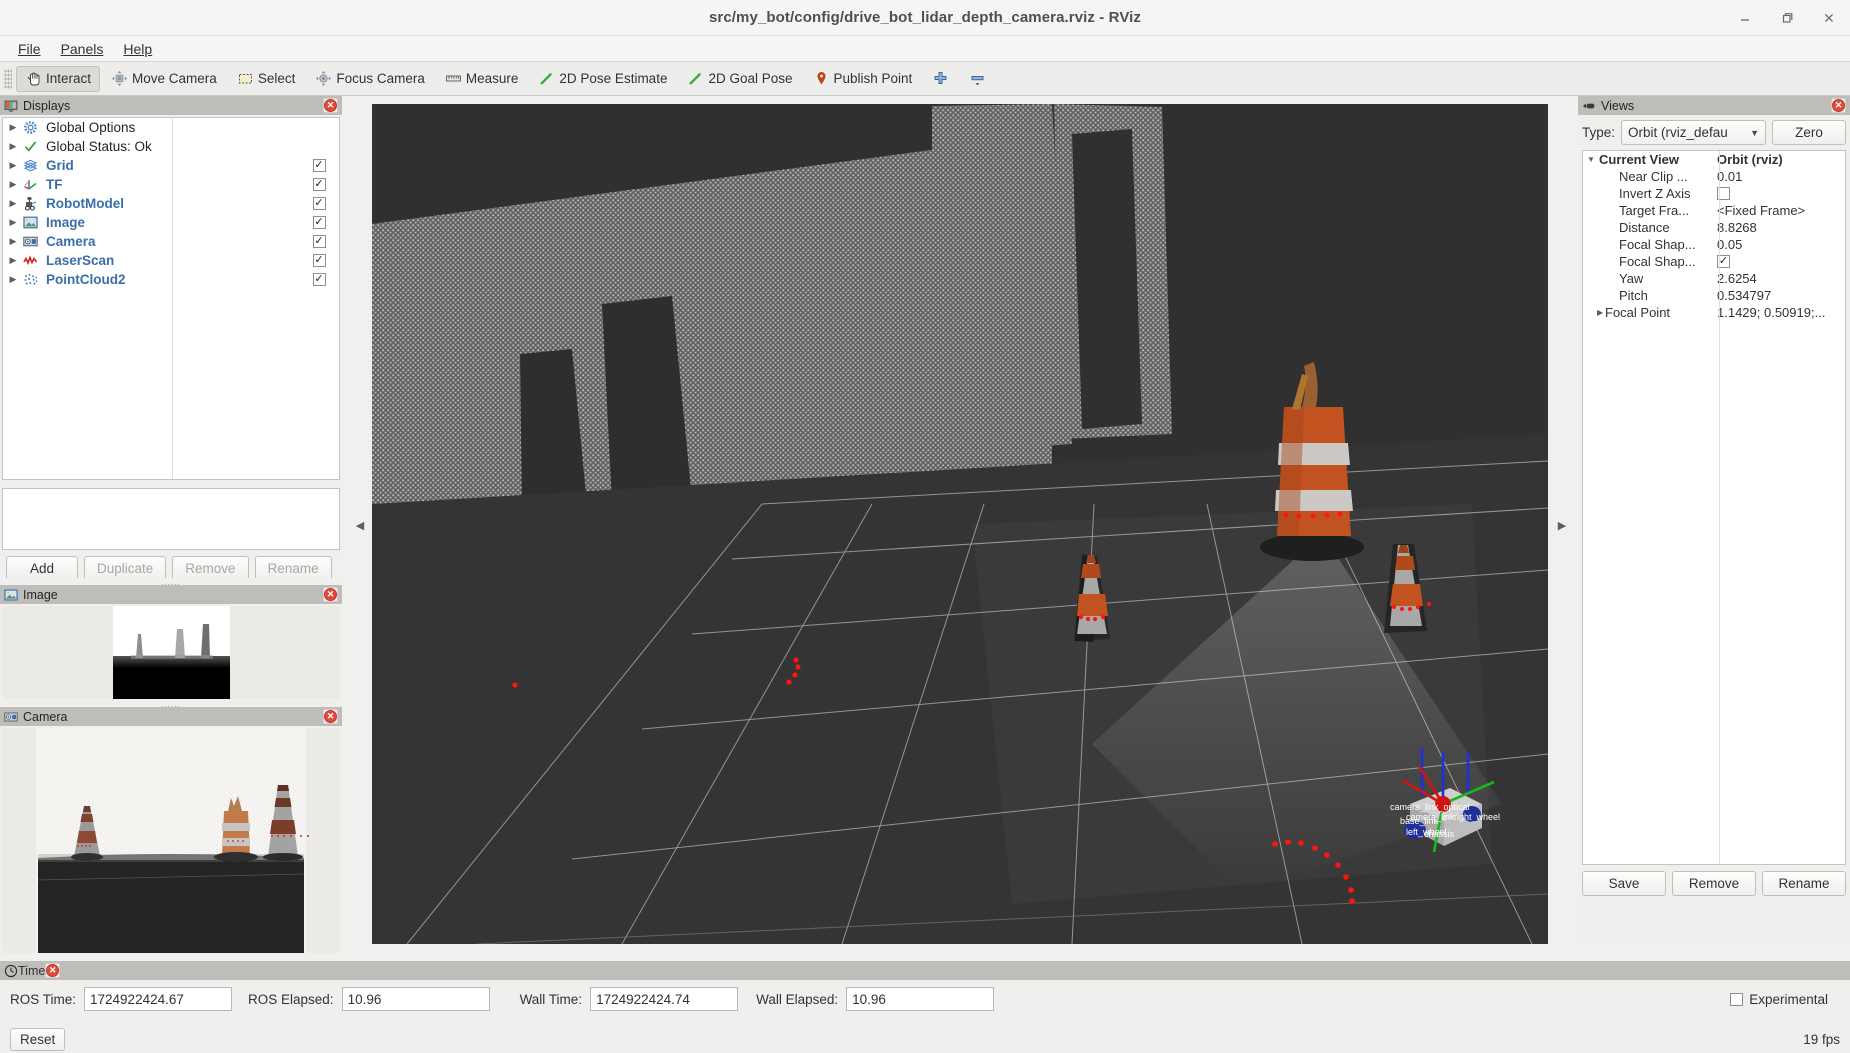 The width and height of the screenshot is (1850, 1053). What do you see at coordinates (977, 79) in the screenshot?
I see `tool-remove-button` at bounding box center [977, 79].